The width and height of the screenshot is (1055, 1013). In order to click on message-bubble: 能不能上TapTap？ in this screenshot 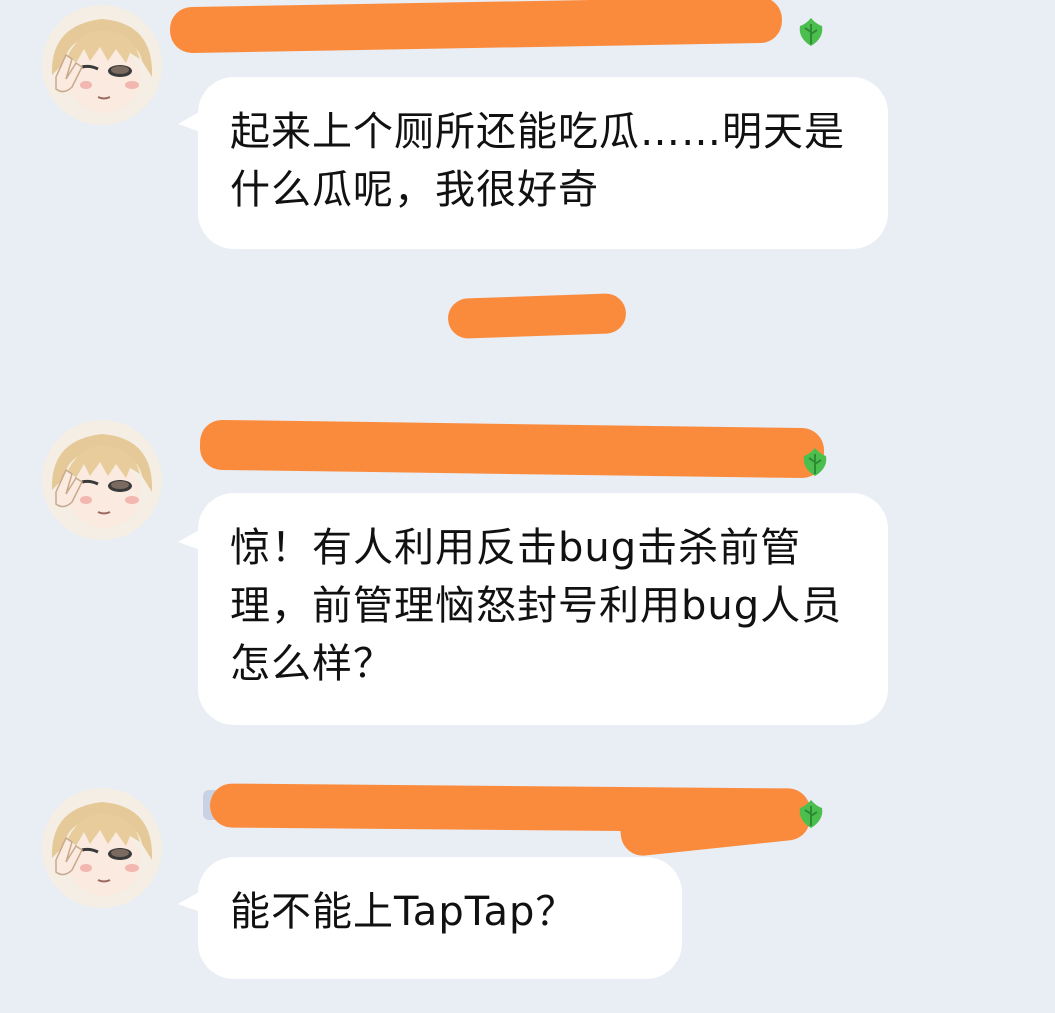, I will do `click(440, 918)`.